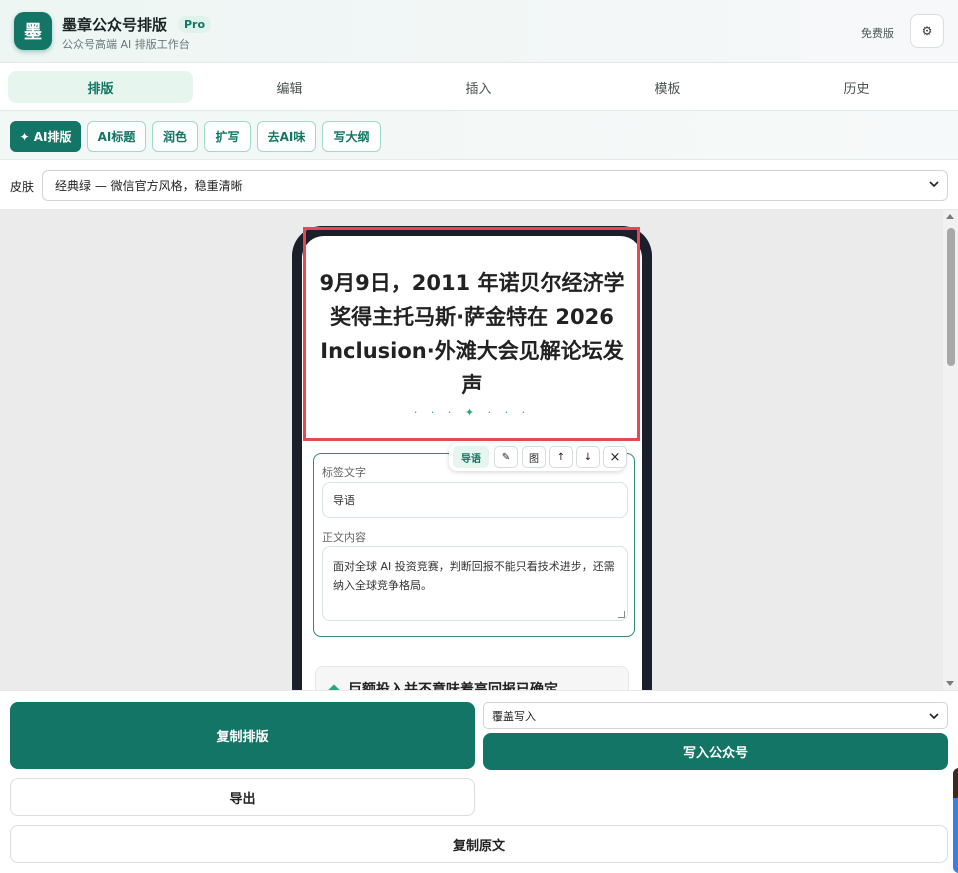 The image size is (958, 873). What do you see at coordinates (45, 136) in the screenshot?
I see `ai-layout-button: ✦ AI排版` at bounding box center [45, 136].